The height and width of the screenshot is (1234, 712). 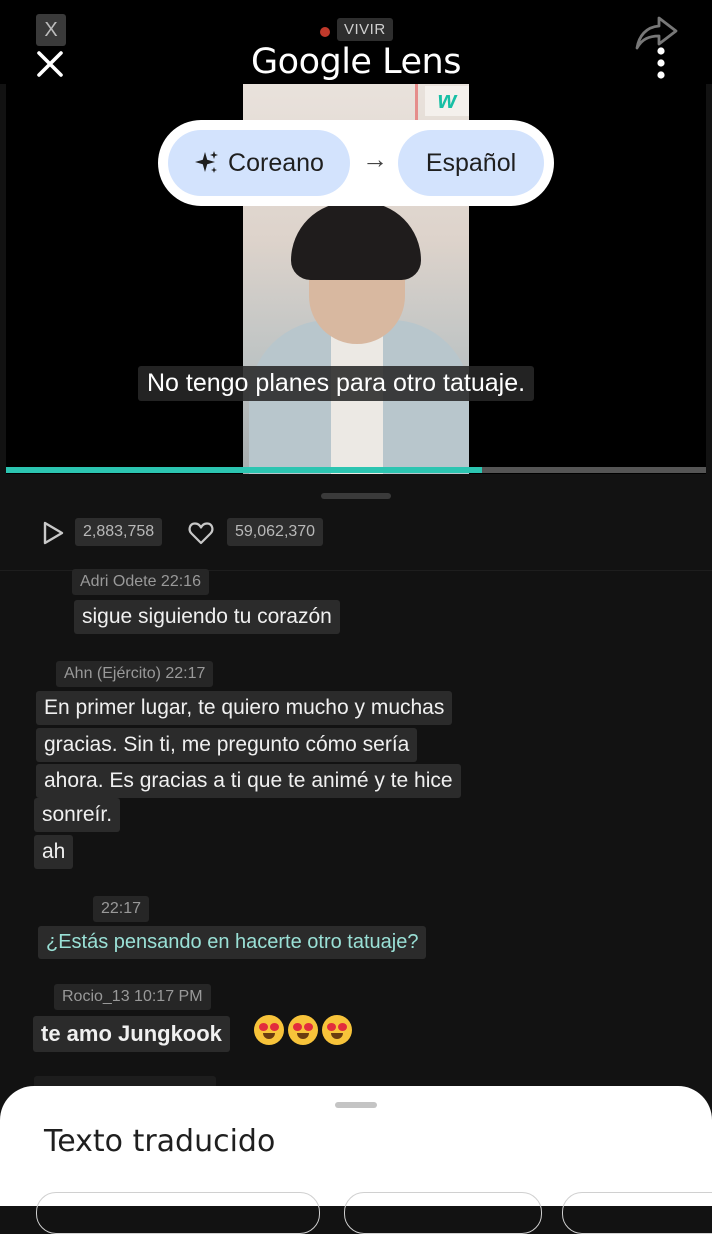 What do you see at coordinates (357, 405) in the screenshot?
I see `person-shirt` at bounding box center [357, 405].